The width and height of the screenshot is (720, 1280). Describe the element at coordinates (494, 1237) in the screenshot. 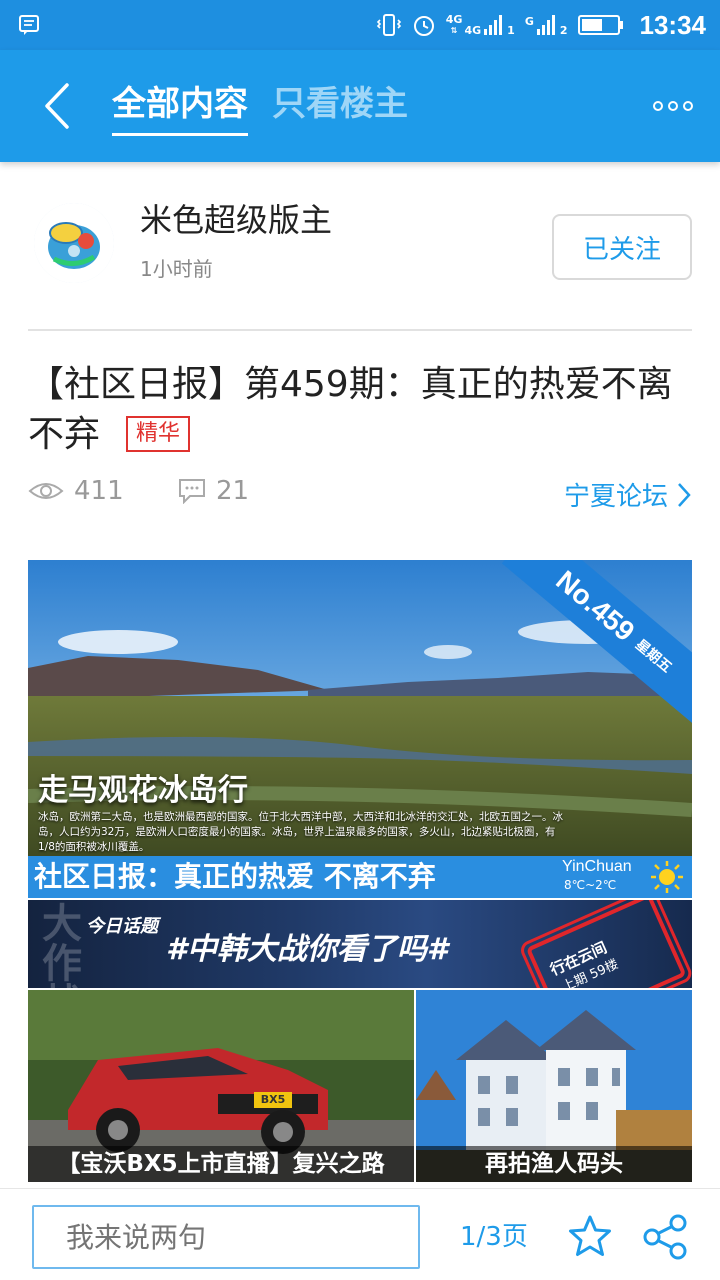

I see `page-indicator: 1/3页` at that location.